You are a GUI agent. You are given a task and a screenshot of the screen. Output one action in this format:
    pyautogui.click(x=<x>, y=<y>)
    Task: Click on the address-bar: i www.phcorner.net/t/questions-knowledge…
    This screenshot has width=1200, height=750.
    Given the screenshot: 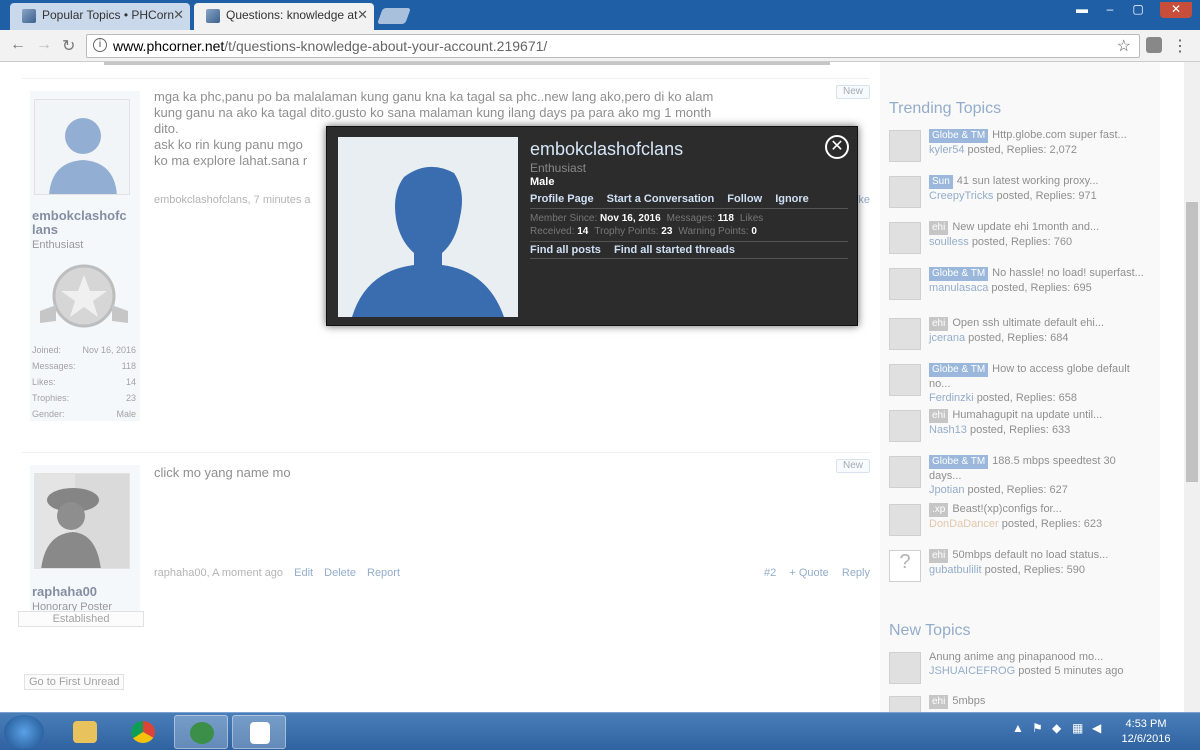 What is the action you would take?
    pyautogui.click(x=613, y=46)
    